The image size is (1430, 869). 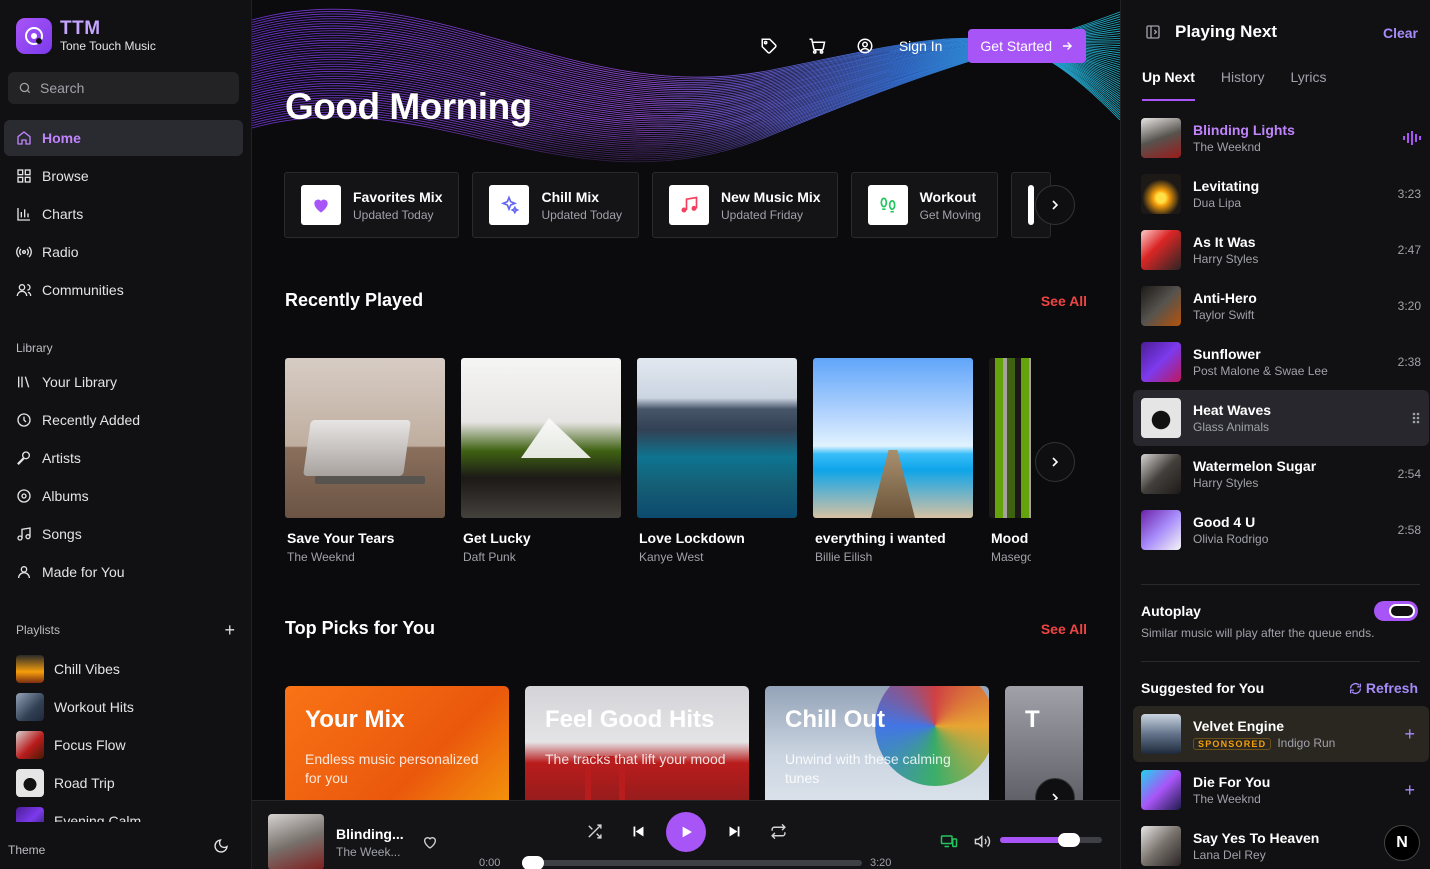 What do you see at coordinates (1027, 46) in the screenshot?
I see `get-started-button: Get Started` at bounding box center [1027, 46].